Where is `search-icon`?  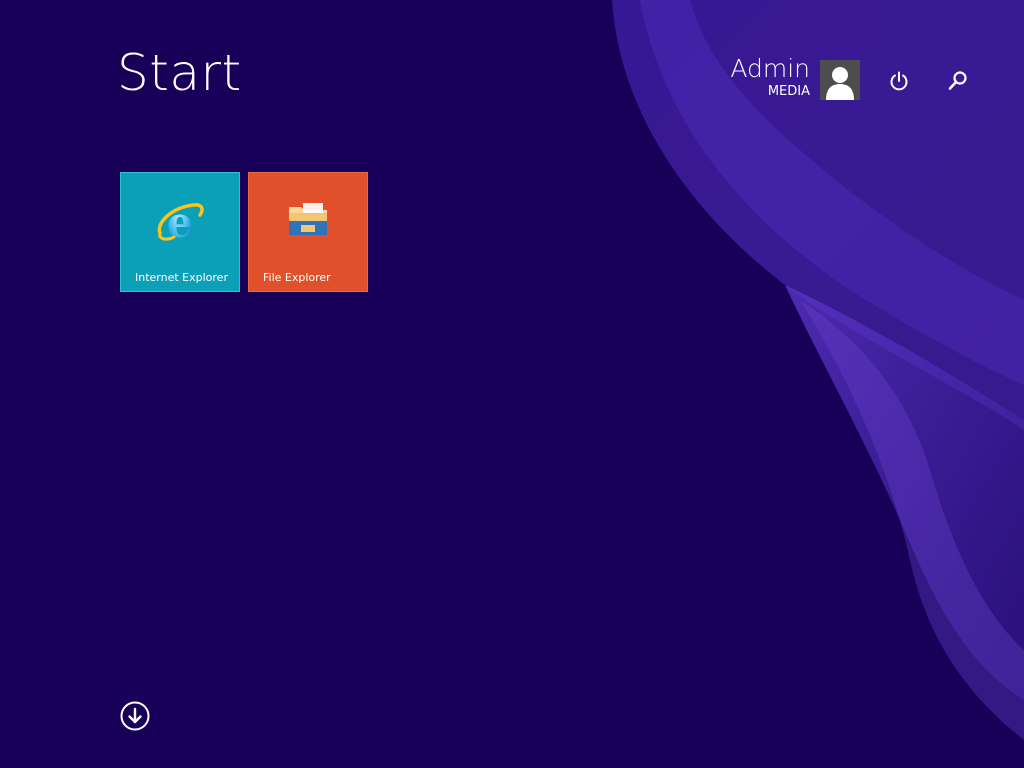 search-icon is located at coordinates (957, 80).